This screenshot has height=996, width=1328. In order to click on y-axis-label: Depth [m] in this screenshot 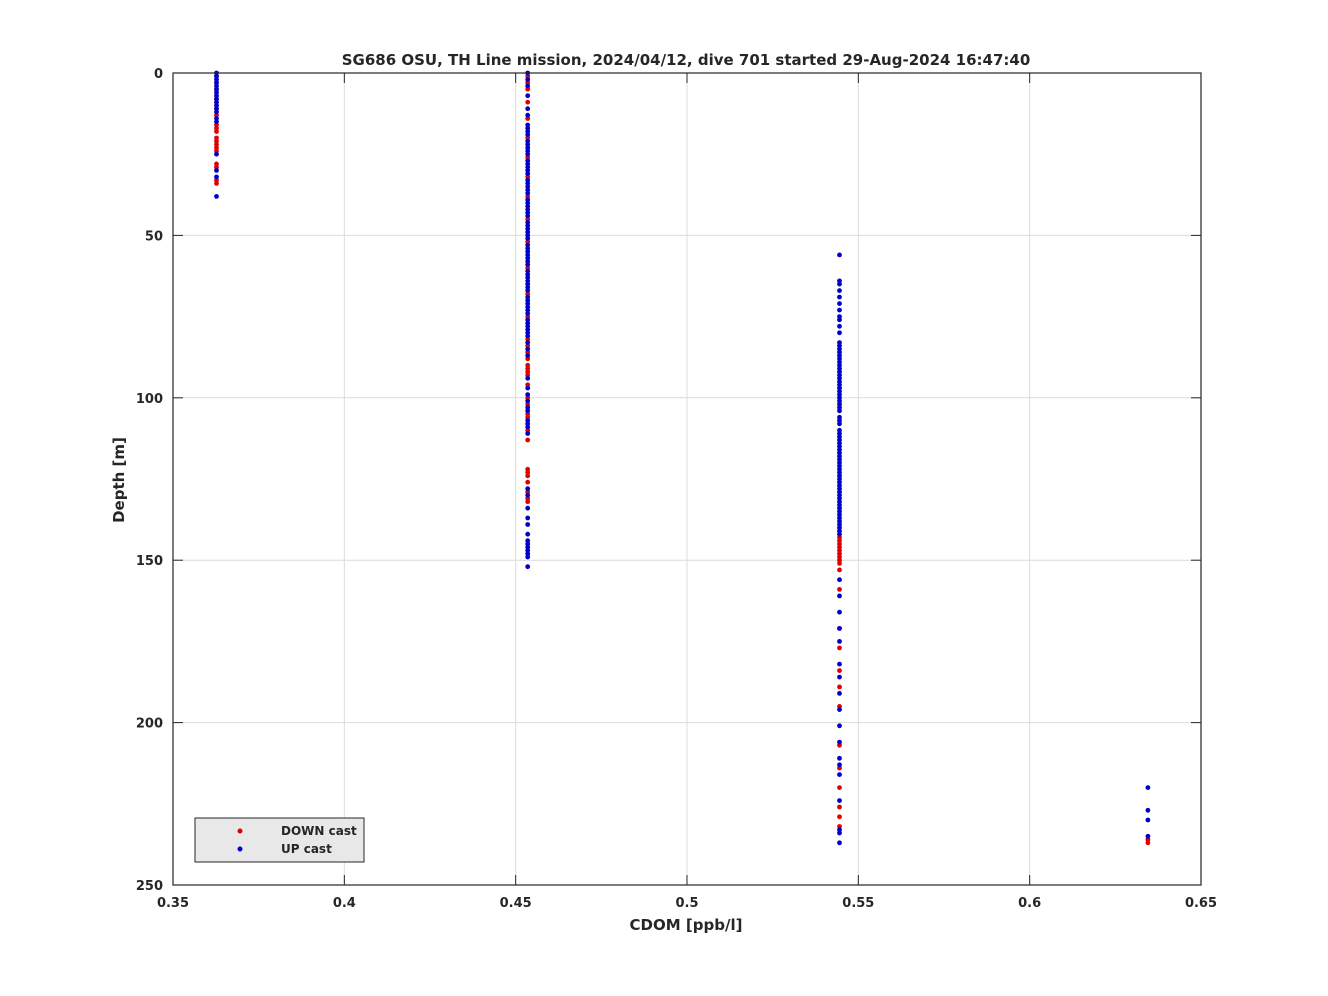, I will do `click(119, 480)`.